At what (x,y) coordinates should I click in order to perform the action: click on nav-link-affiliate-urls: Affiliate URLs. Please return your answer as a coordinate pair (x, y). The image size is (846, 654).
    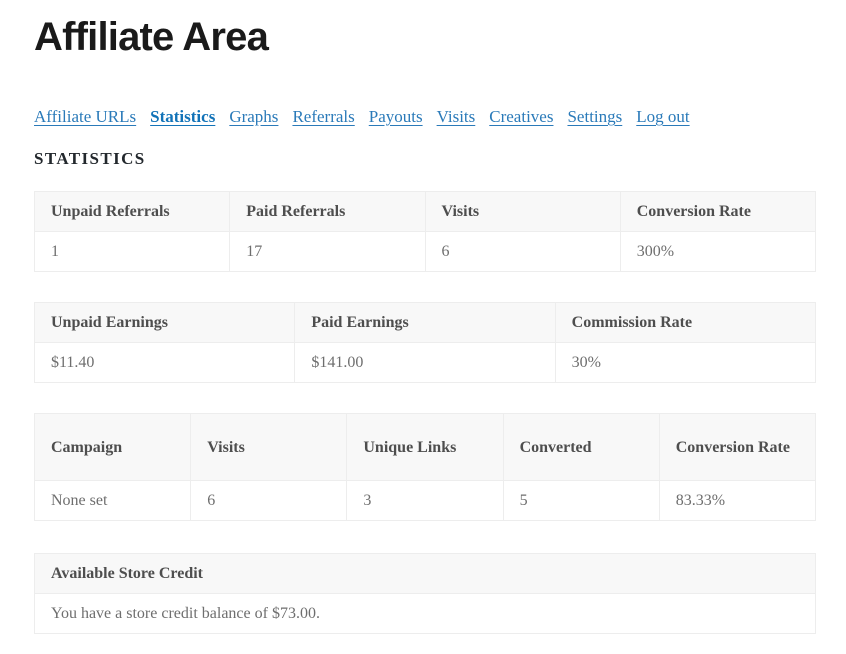
    Looking at the image, I should click on (85, 117).